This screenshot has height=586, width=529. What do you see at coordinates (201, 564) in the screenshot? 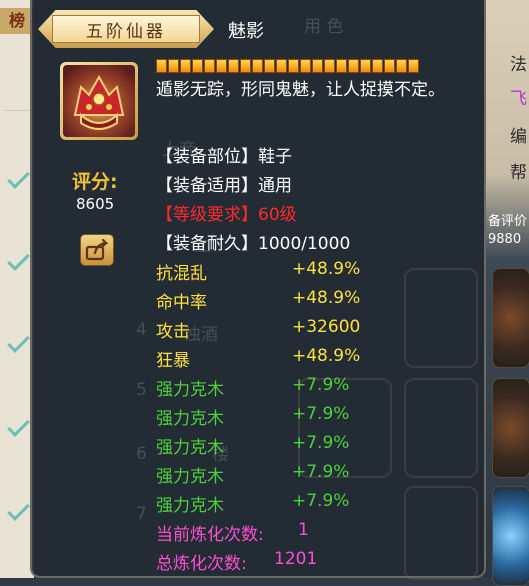
I see `refine-label: 总炼化次数:` at bounding box center [201, 564].